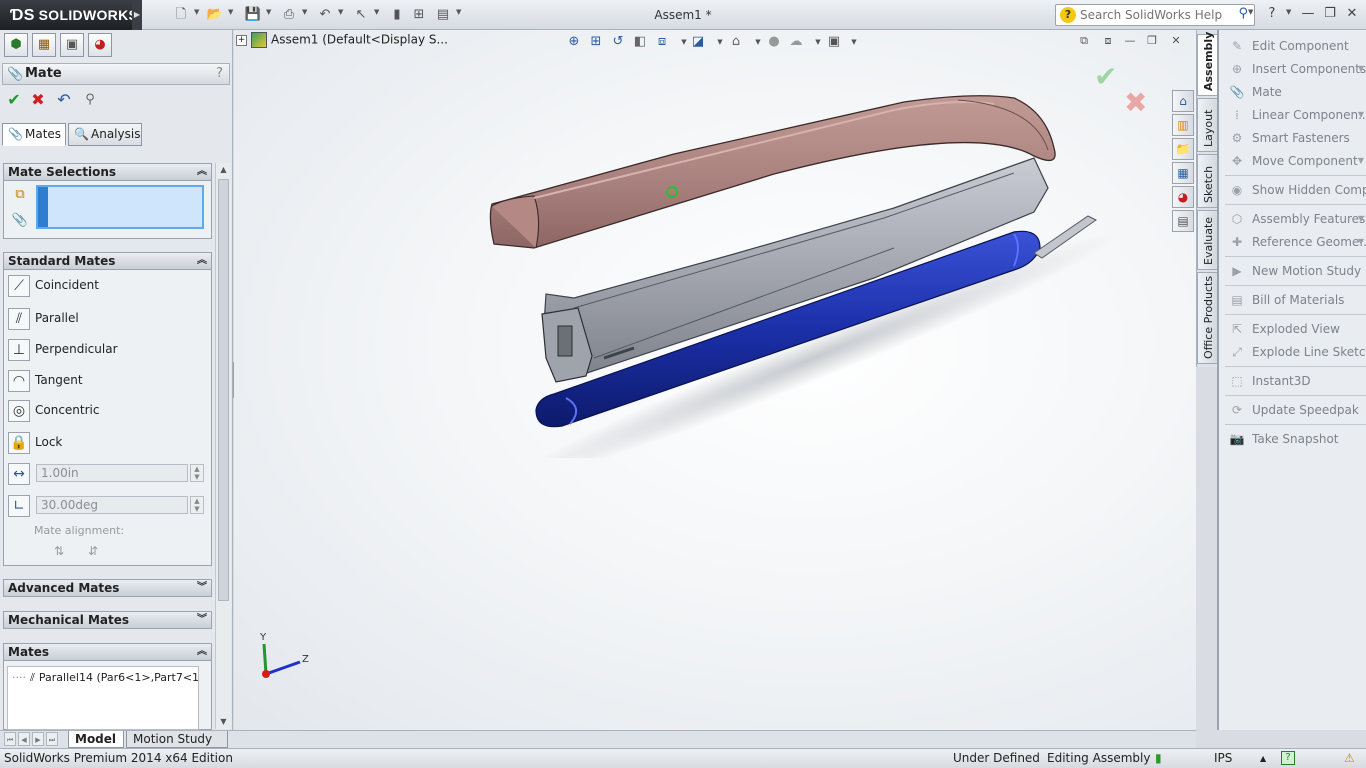 The image size is (1366, 768). I want to click on menu-expand-arrow: ▶, so click(137, 15).